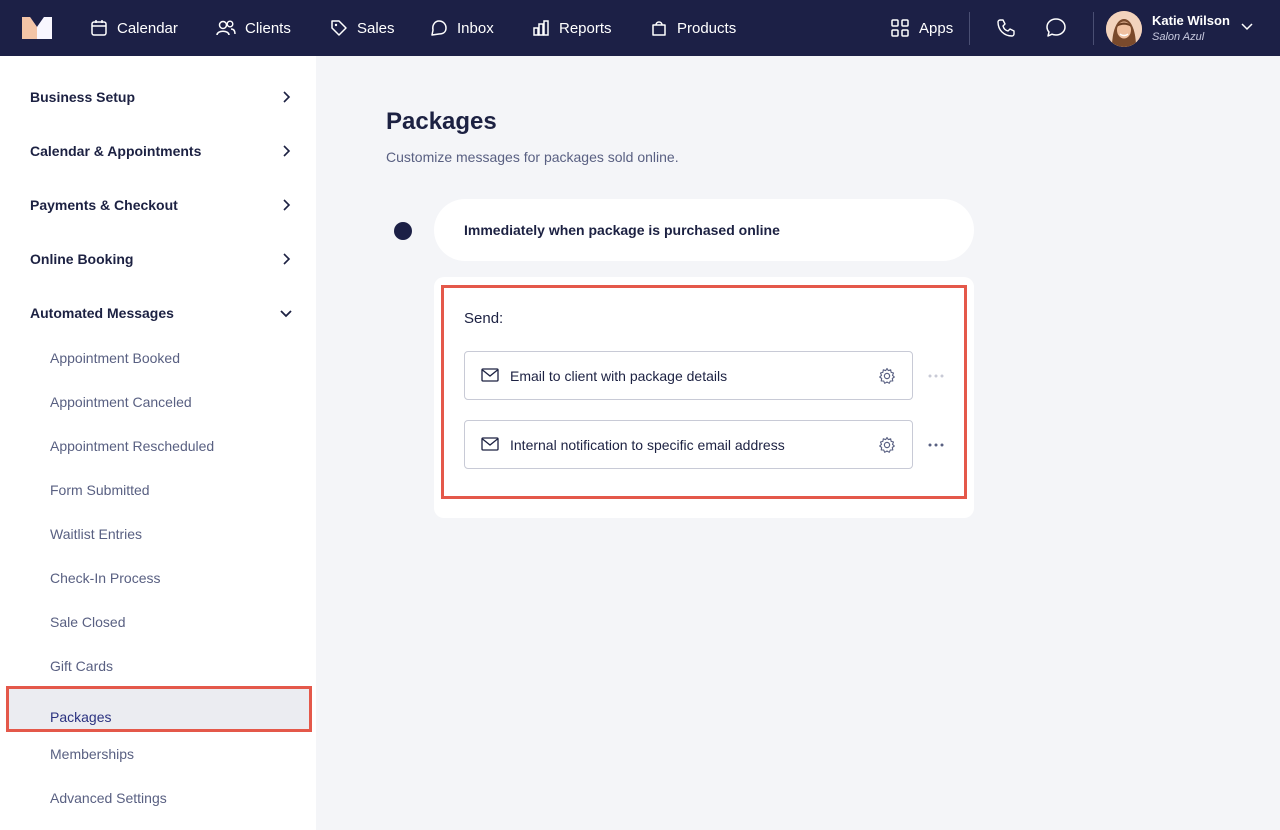 Image resolution: width=1280 pixels, height=830 pixels. Describe the element at coordinates (108, 798) in the screenshot. I see `sidebar-item-advanced-settings: Advanced Settings` at that location.